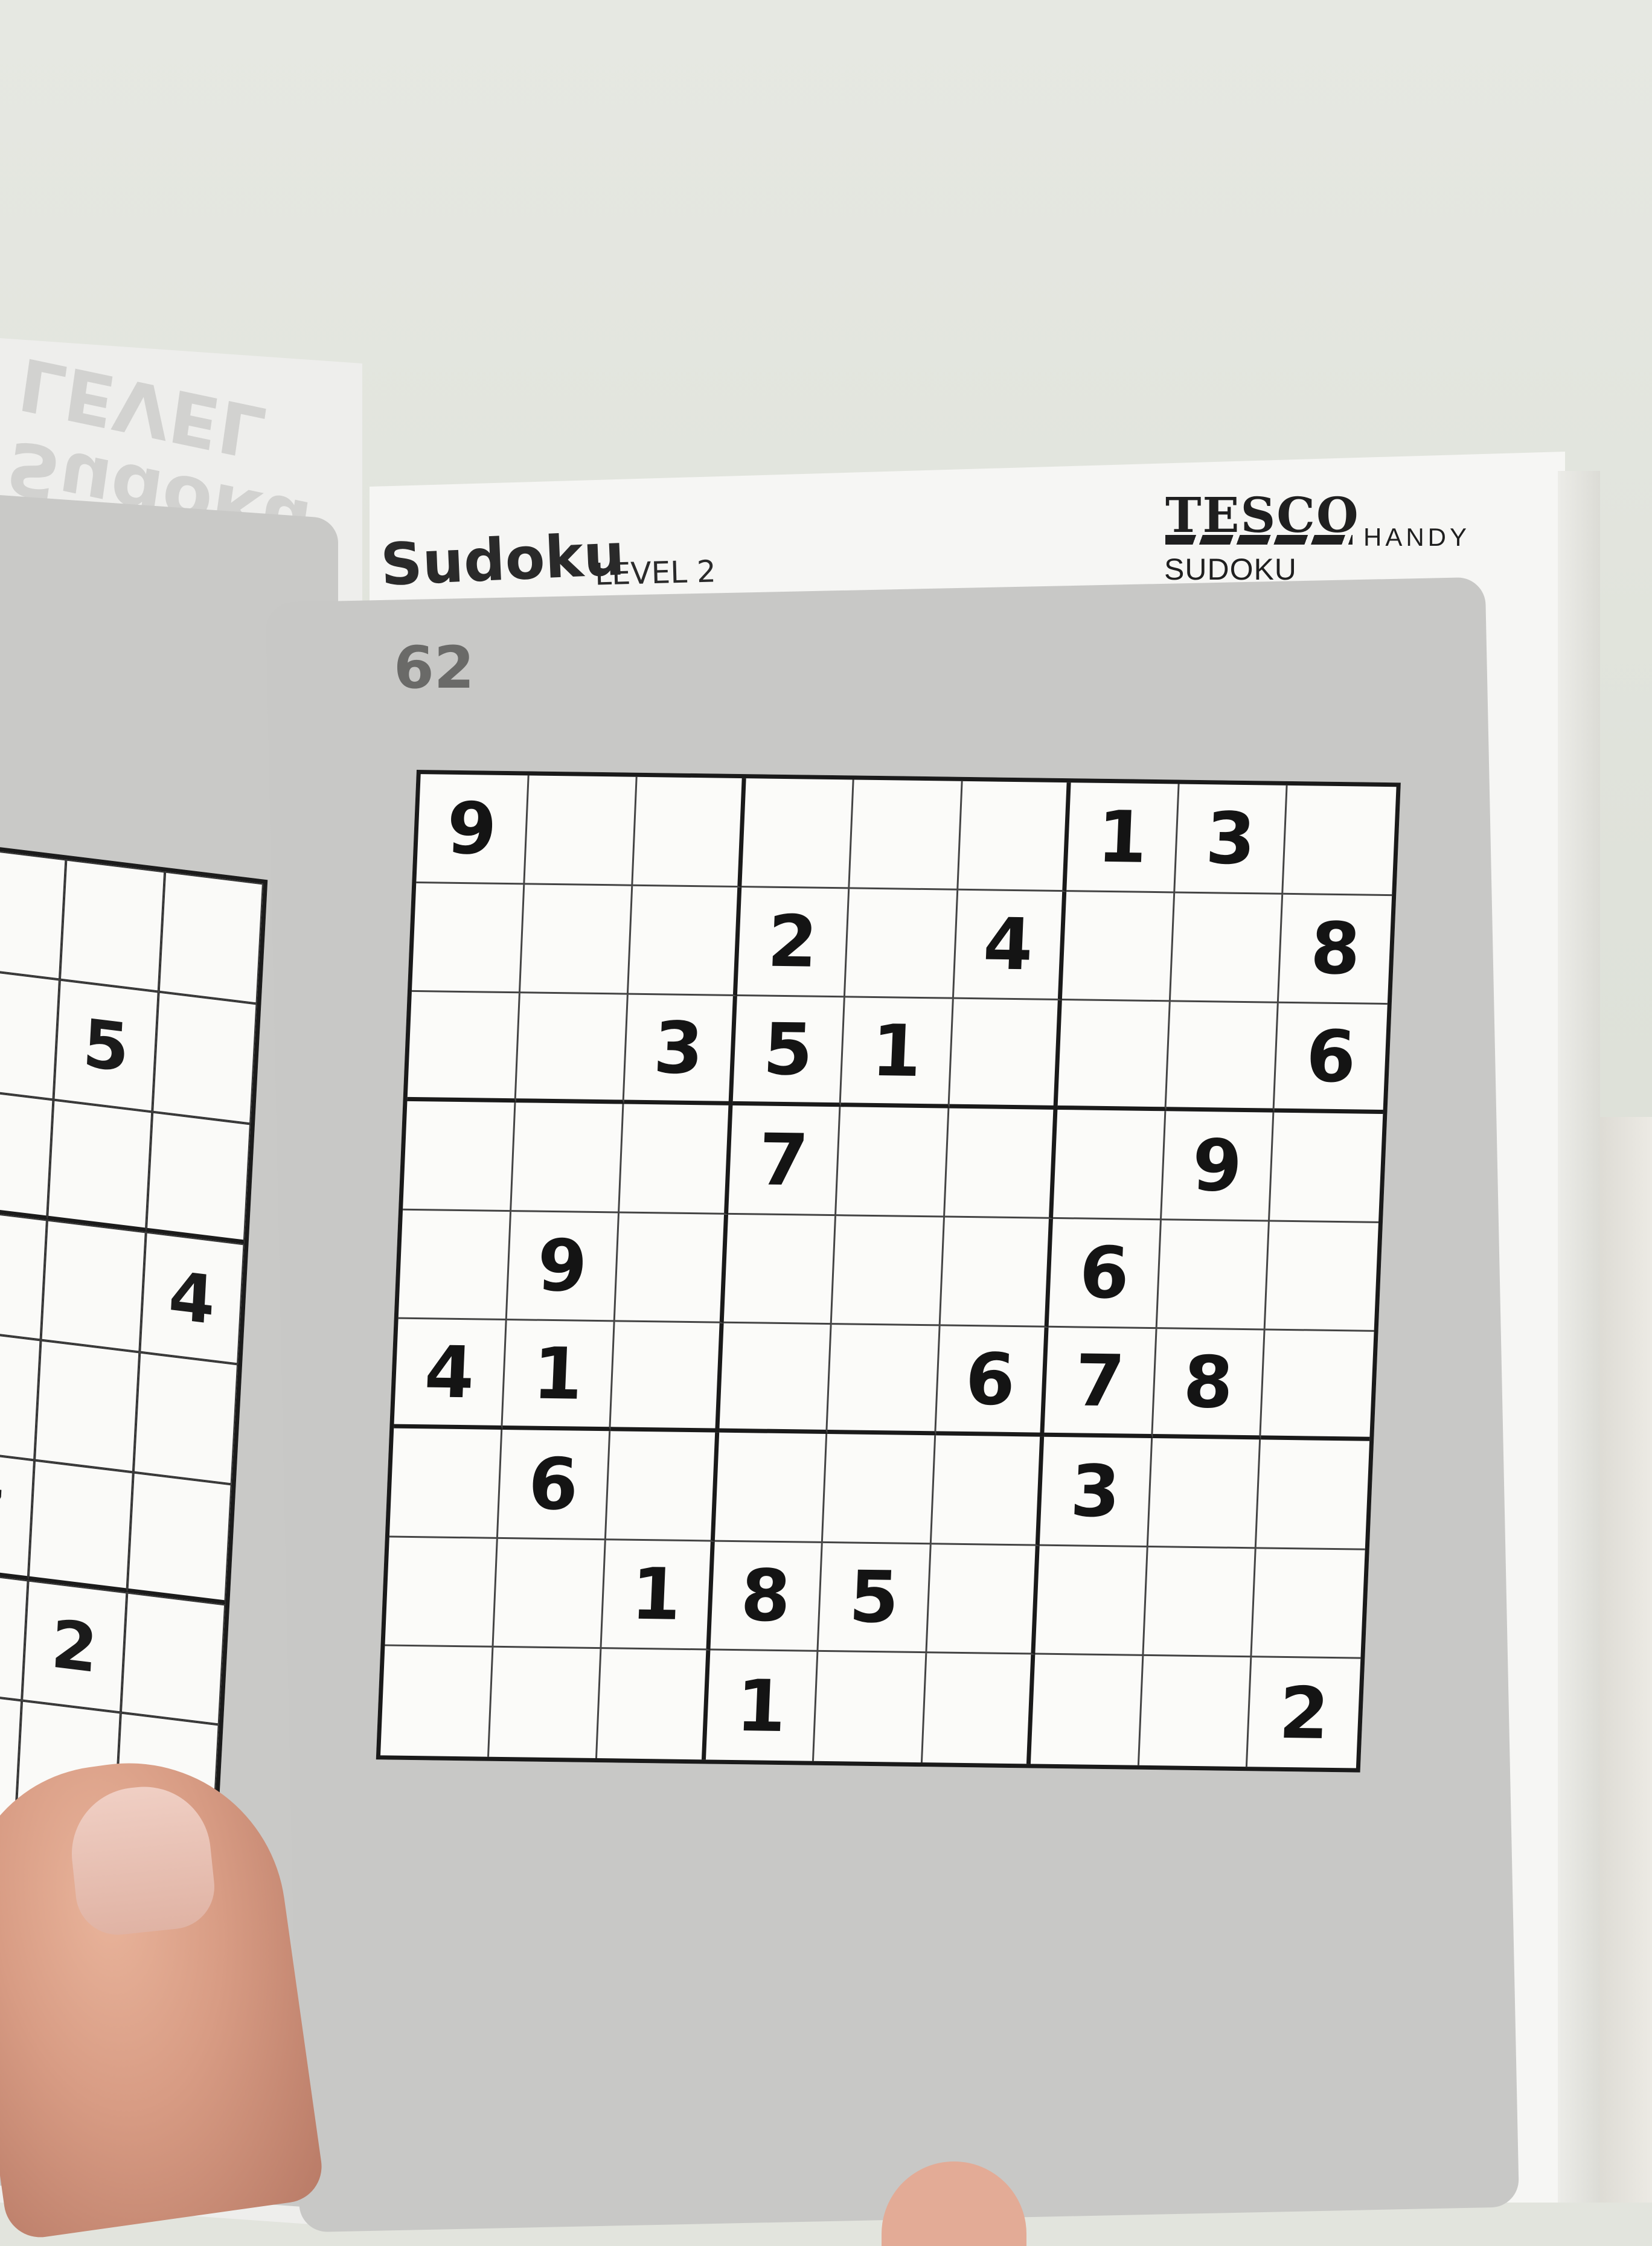 The height and width of the screenshot is (2246, 1652). What do you see at coordinates (793, 943) in the screenshot?
I see `sudoku-cell-r2-c4: 2` at bounding box center [793, 943].